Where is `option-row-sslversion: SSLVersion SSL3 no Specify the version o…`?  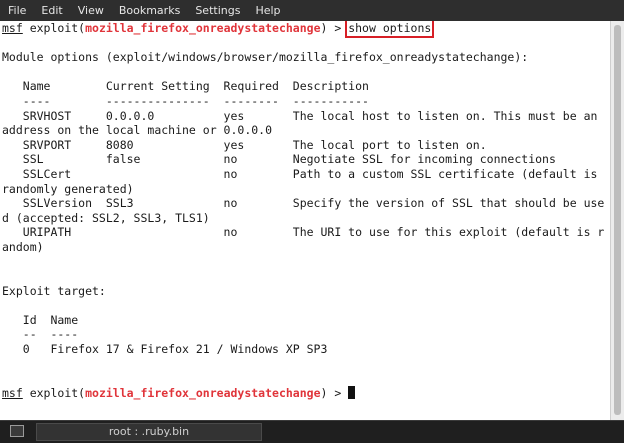
option-row-sslversion: SSLVersion SSL3 no Specify the version o… is located at coordinates (303, 203).